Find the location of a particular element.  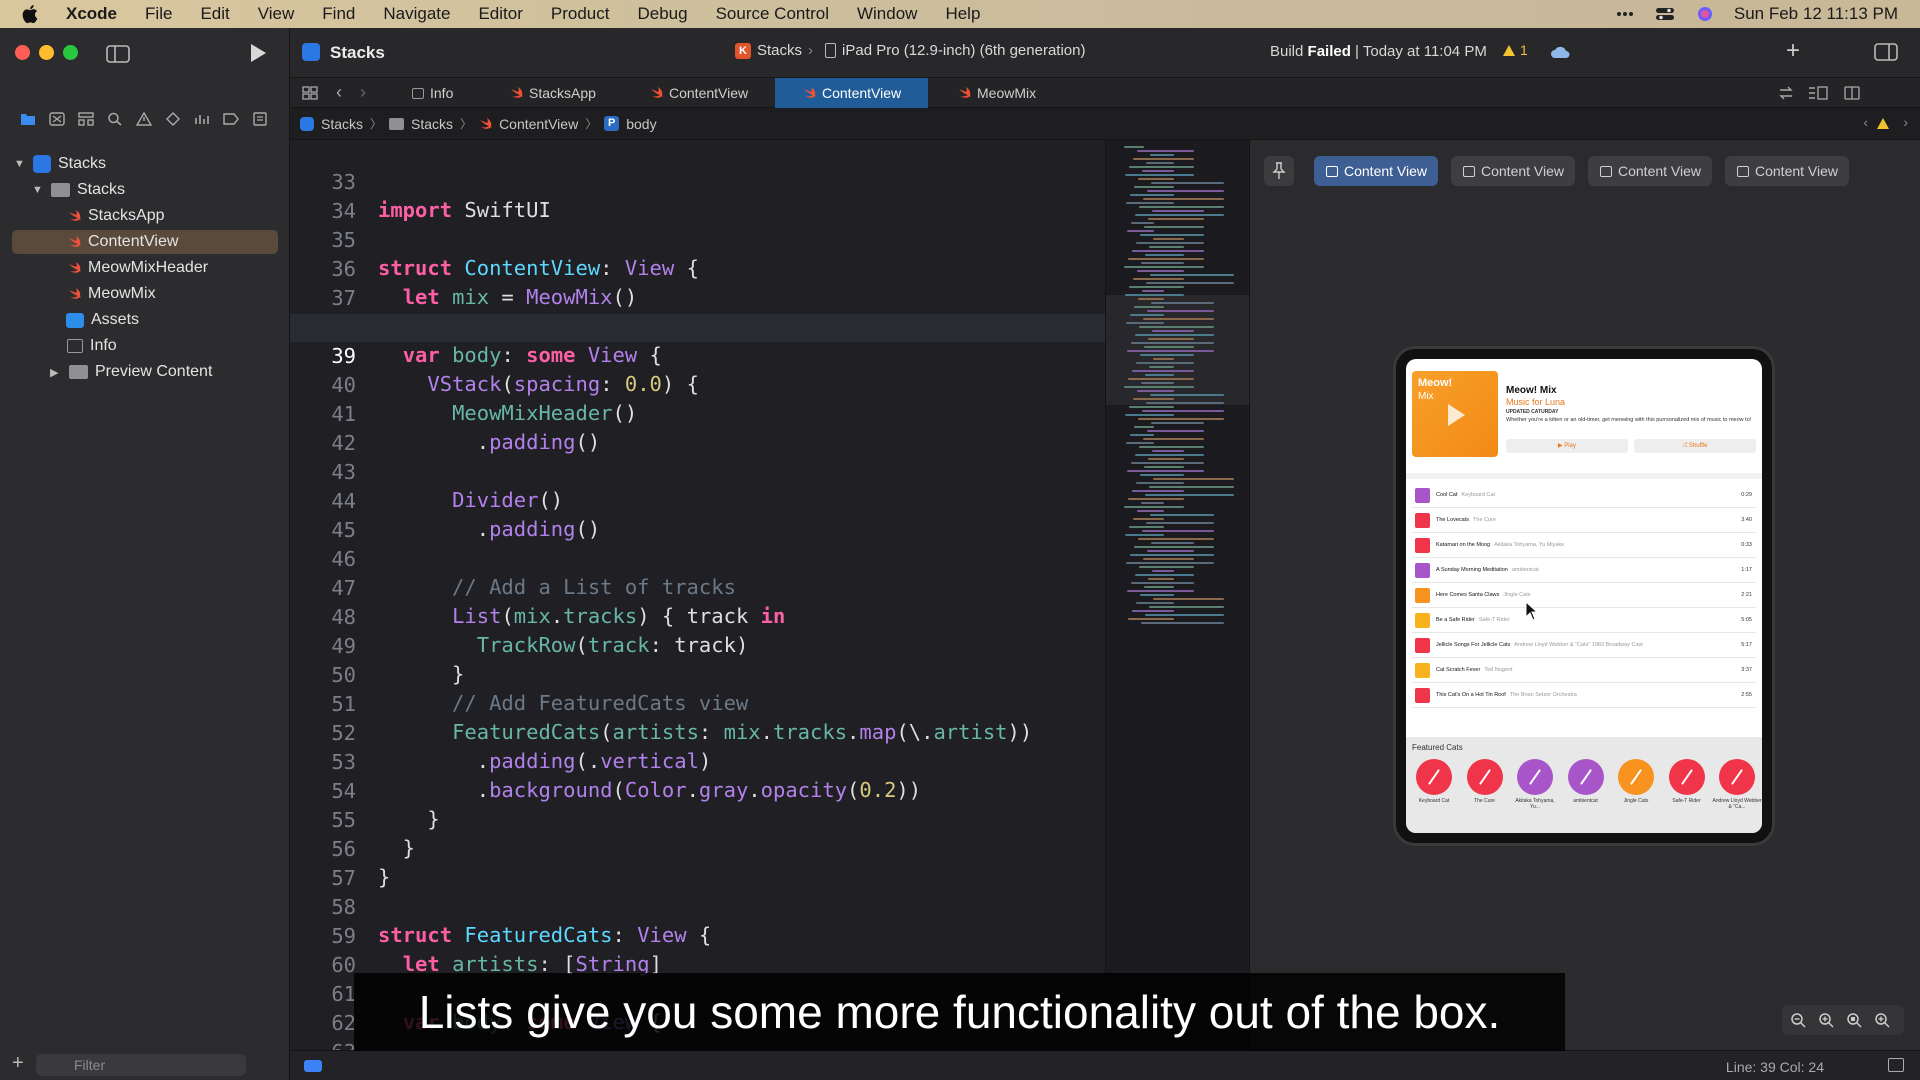

menu-find: Find is located at coordinates (338, 14).